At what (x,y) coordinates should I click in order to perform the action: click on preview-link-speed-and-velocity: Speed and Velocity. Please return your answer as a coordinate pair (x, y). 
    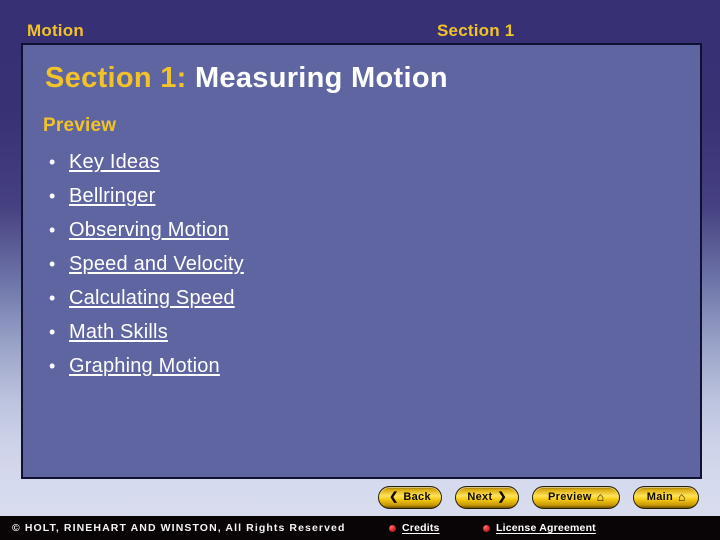
    Looking at the image, I should click on (156, 264).